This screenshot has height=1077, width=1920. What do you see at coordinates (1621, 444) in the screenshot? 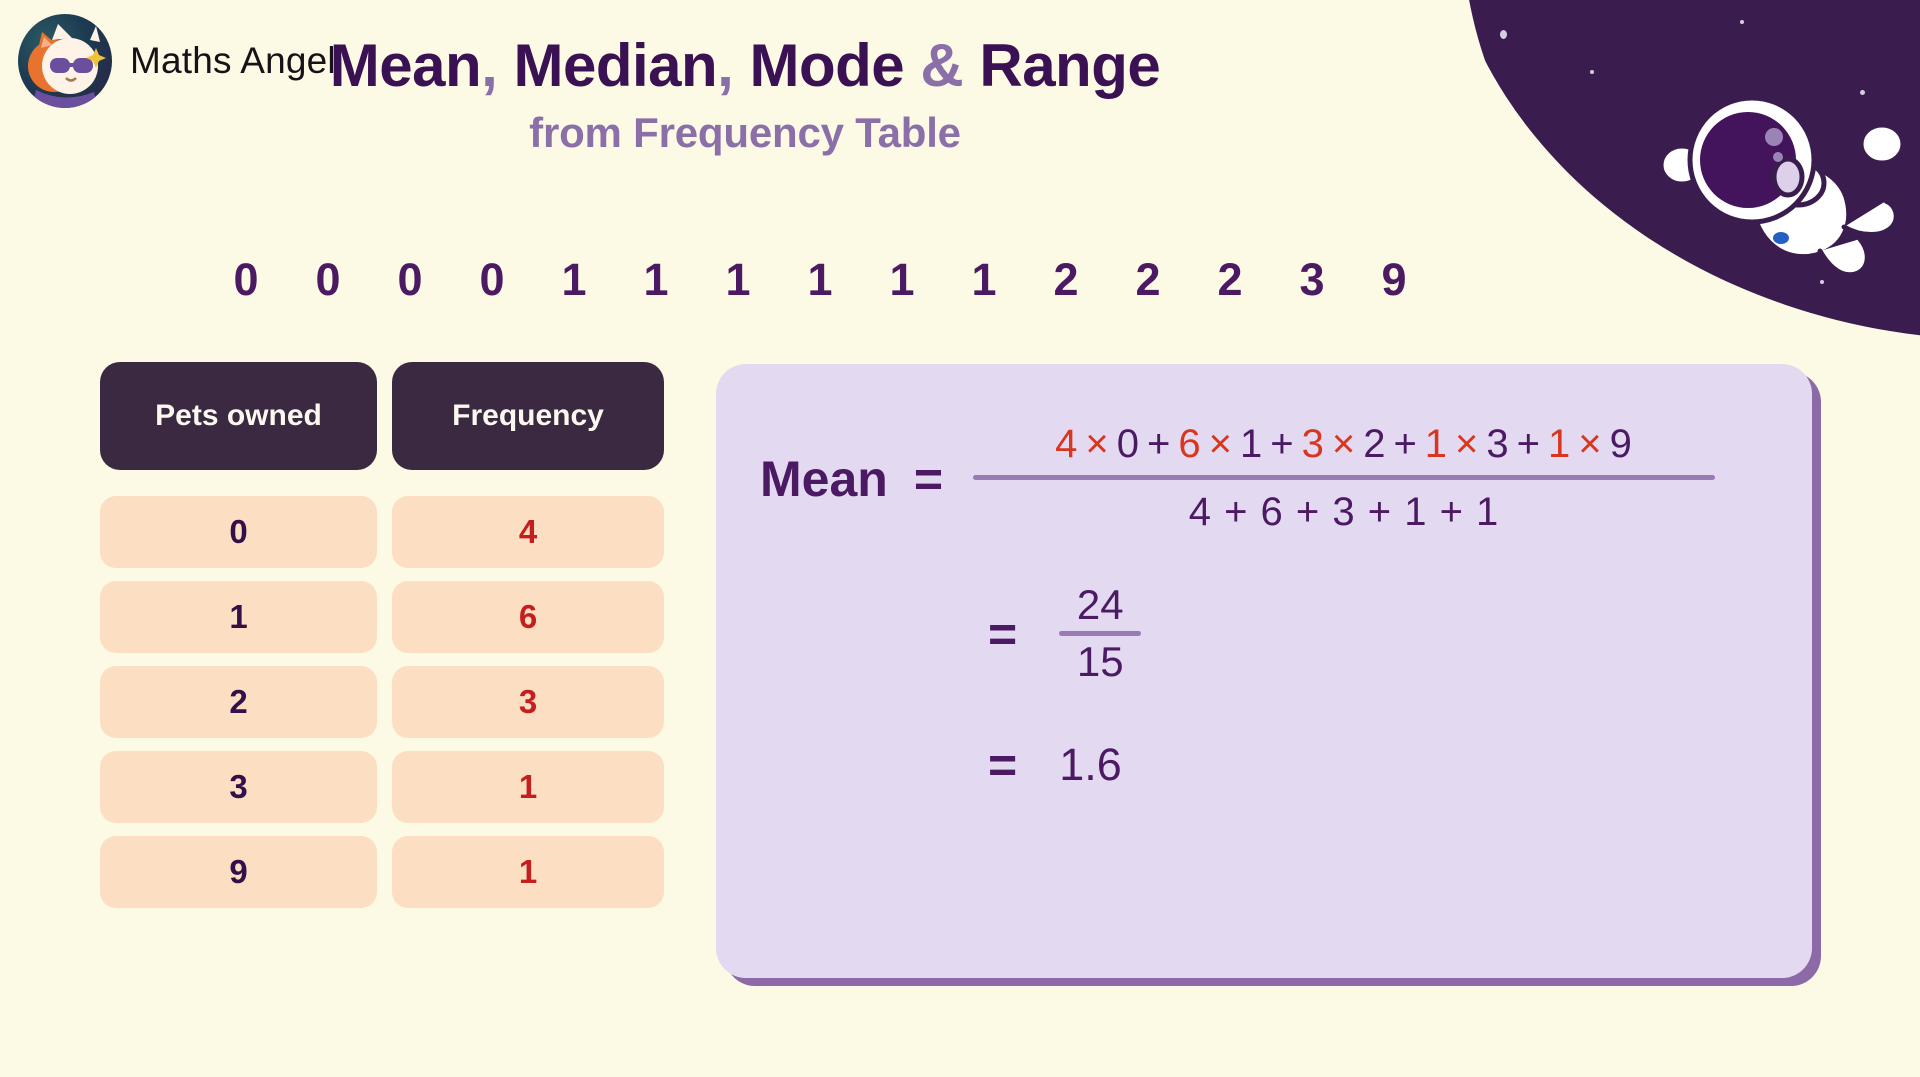
I see `numerator-token-18: 9` at bounding box center [1621, 444].